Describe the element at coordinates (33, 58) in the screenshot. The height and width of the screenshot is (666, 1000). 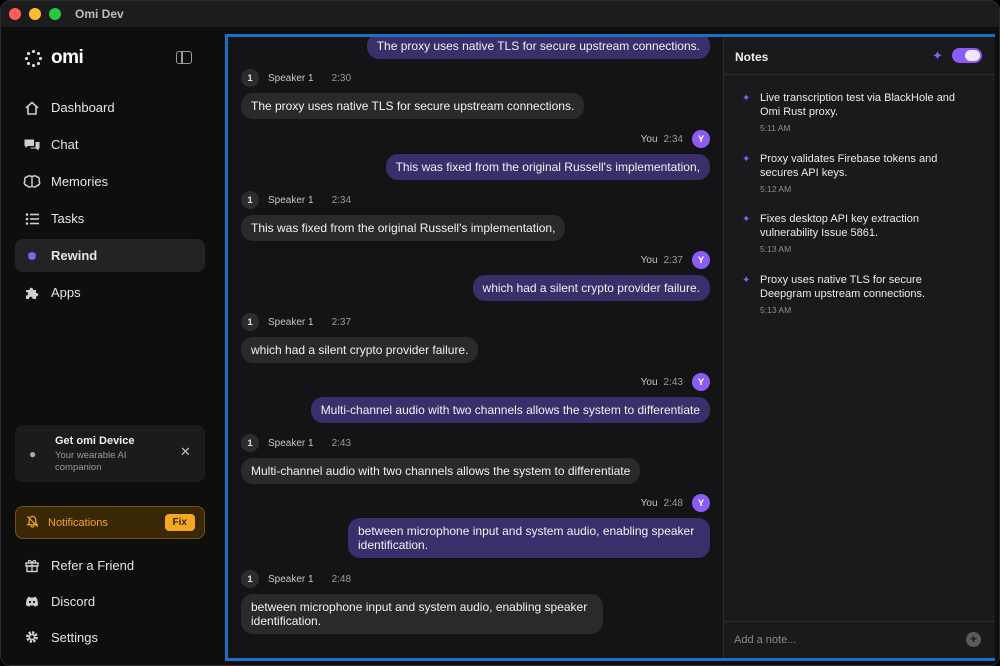
I see `omi-logo-icon` at that location.